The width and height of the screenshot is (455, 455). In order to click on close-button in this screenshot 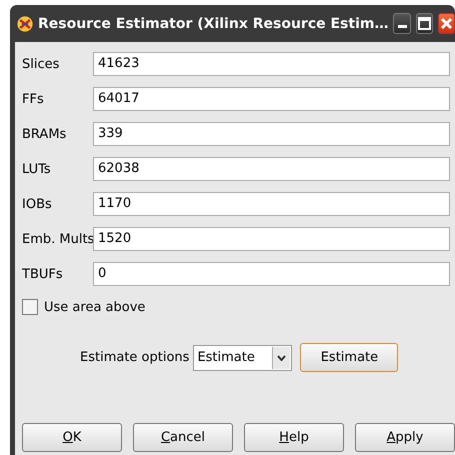, I will do `click(446, 23)`.